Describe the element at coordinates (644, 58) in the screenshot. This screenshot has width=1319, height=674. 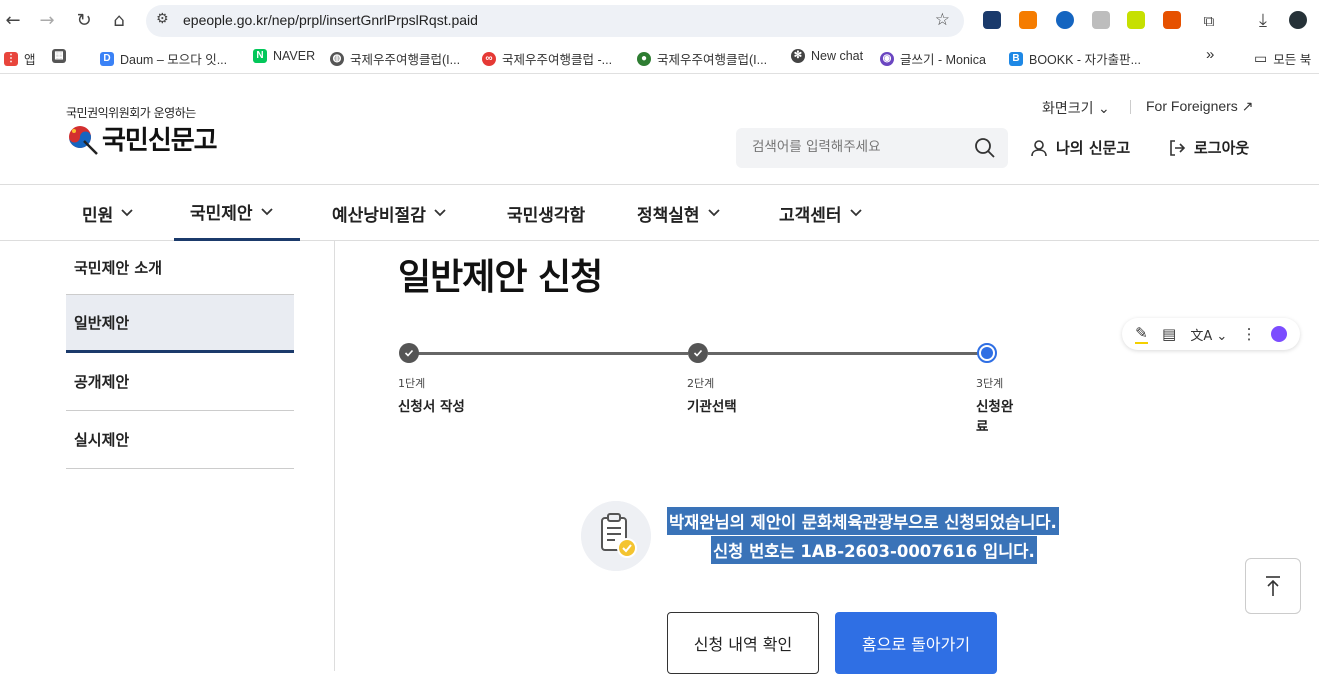
I see `leaf-icon: ●` at that location.